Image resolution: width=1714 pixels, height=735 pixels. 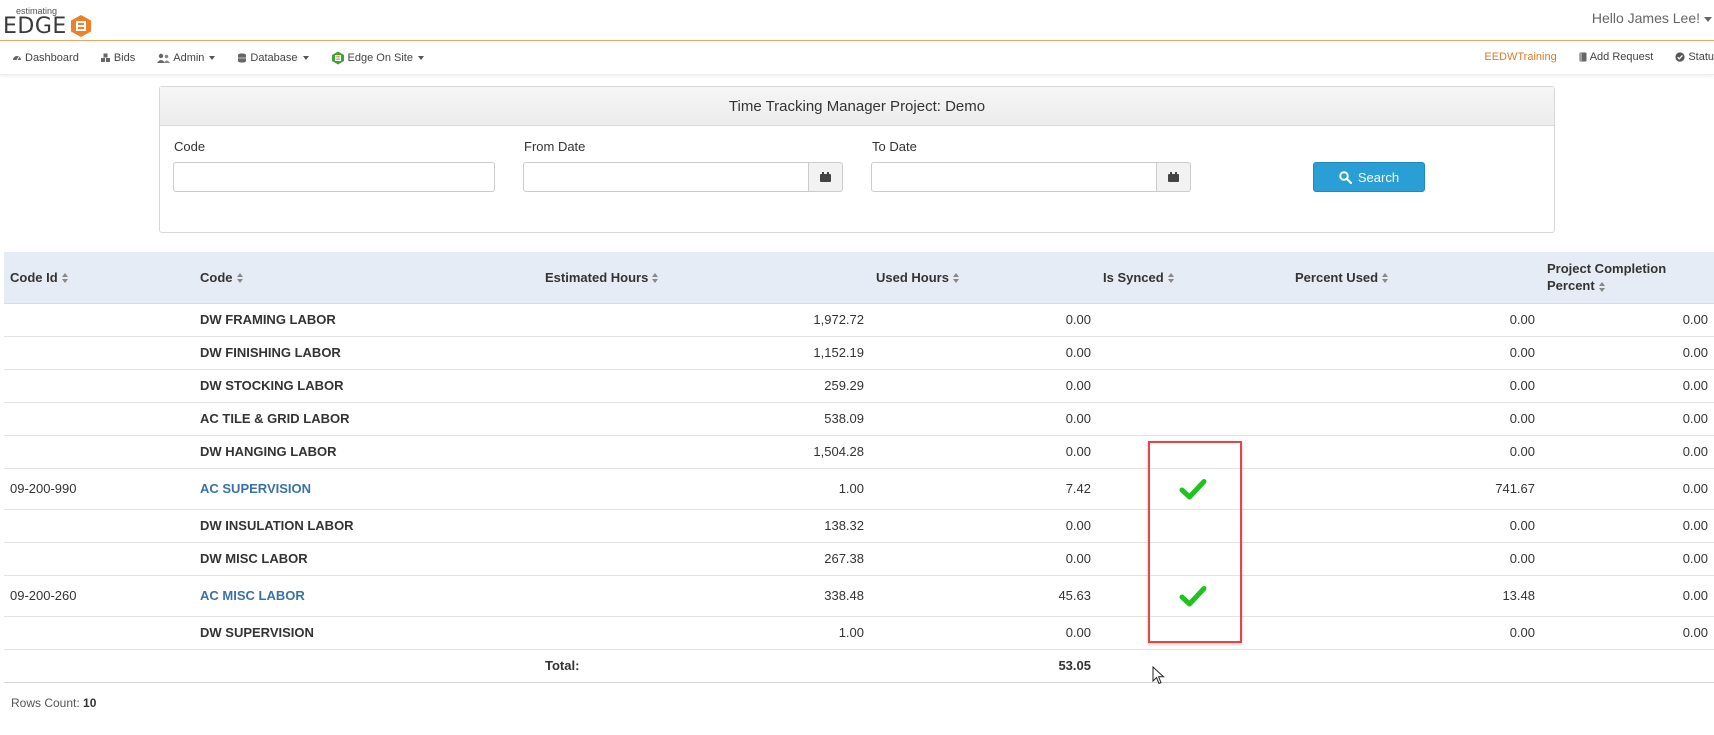 I want to click on nav-edge-on-site: Edge On Site, so click(x=377, y=58).